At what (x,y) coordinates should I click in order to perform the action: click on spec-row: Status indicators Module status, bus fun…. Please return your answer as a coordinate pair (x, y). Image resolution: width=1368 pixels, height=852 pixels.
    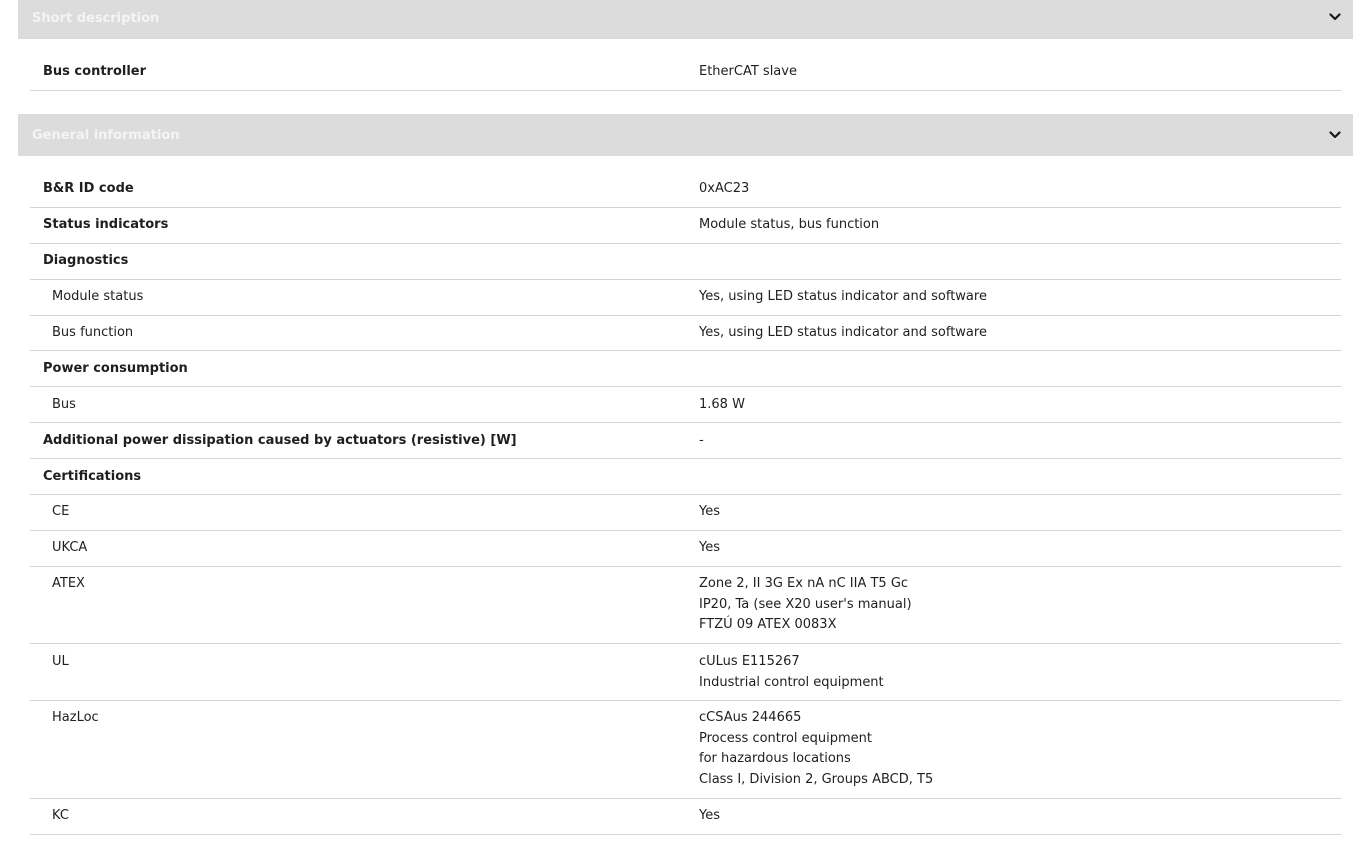
    Looking at the image, I should click on (685, 226).